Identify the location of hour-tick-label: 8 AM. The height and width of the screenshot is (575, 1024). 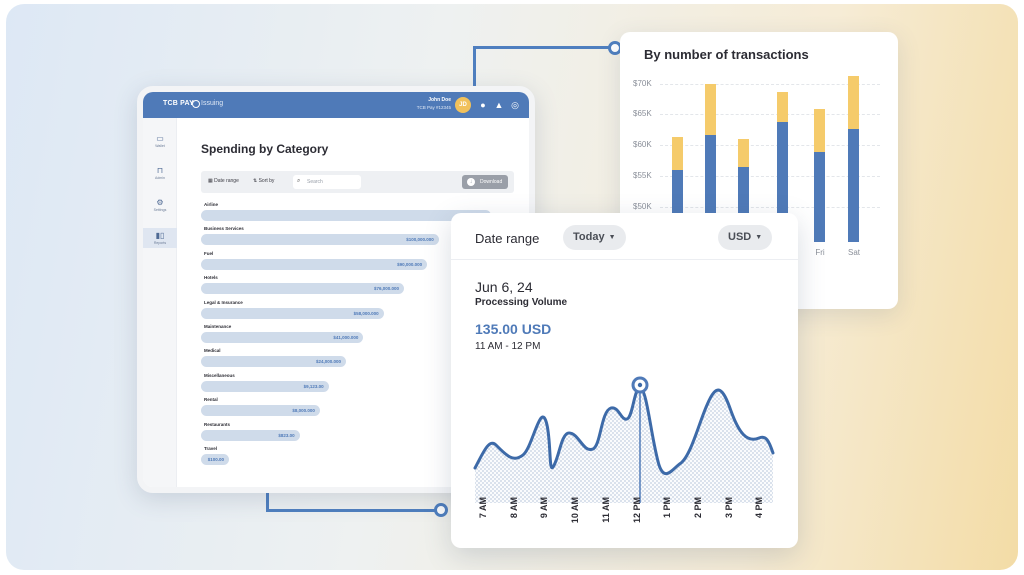
(513, 508).